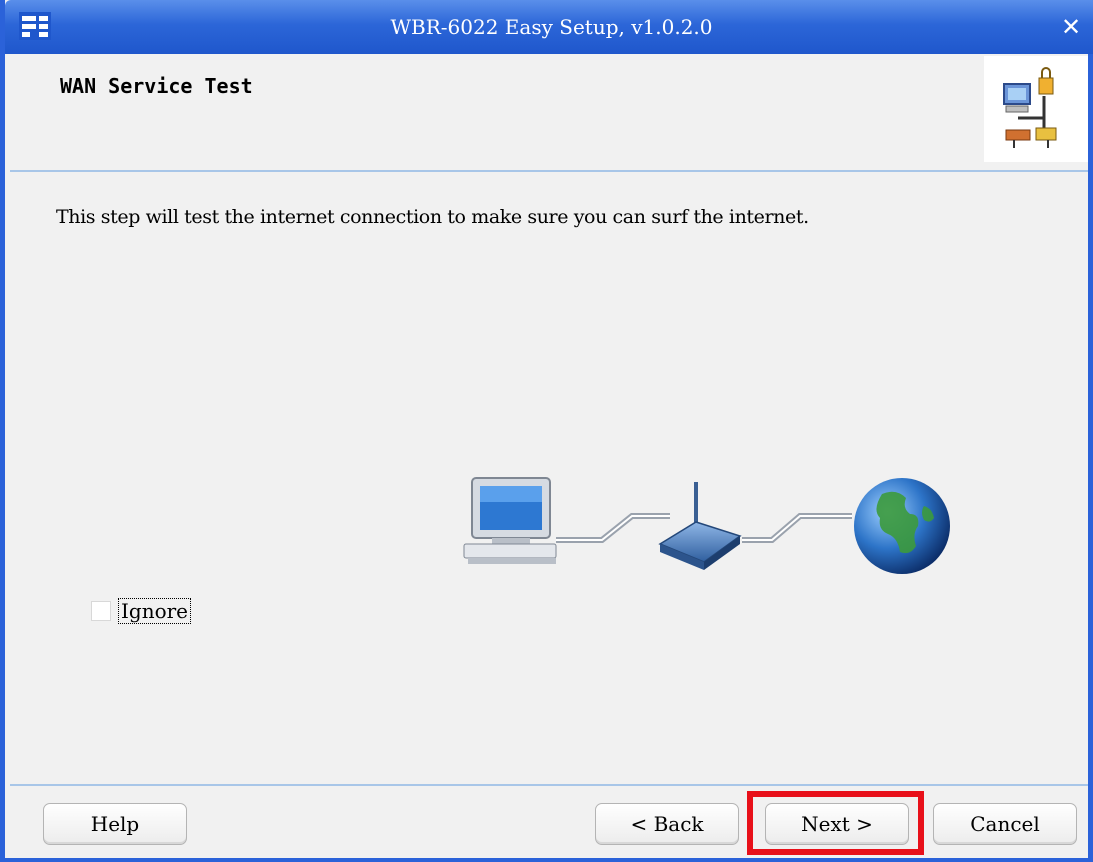 The image size is (1093, 862). I want to click on ignore-checkbox, so click(101, 611).